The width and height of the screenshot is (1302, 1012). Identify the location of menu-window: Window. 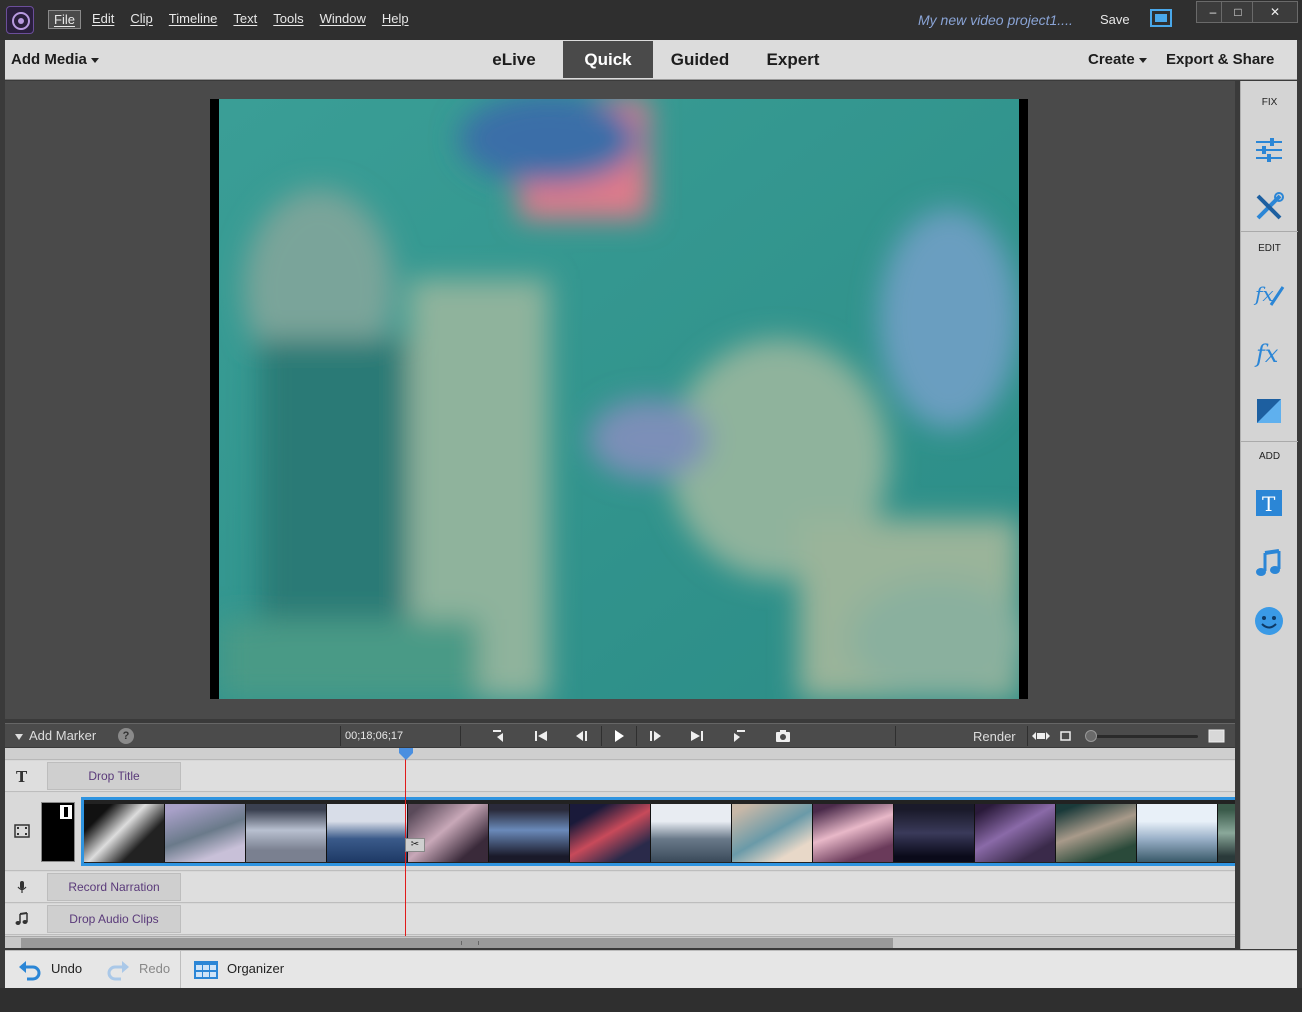
(343, 19).